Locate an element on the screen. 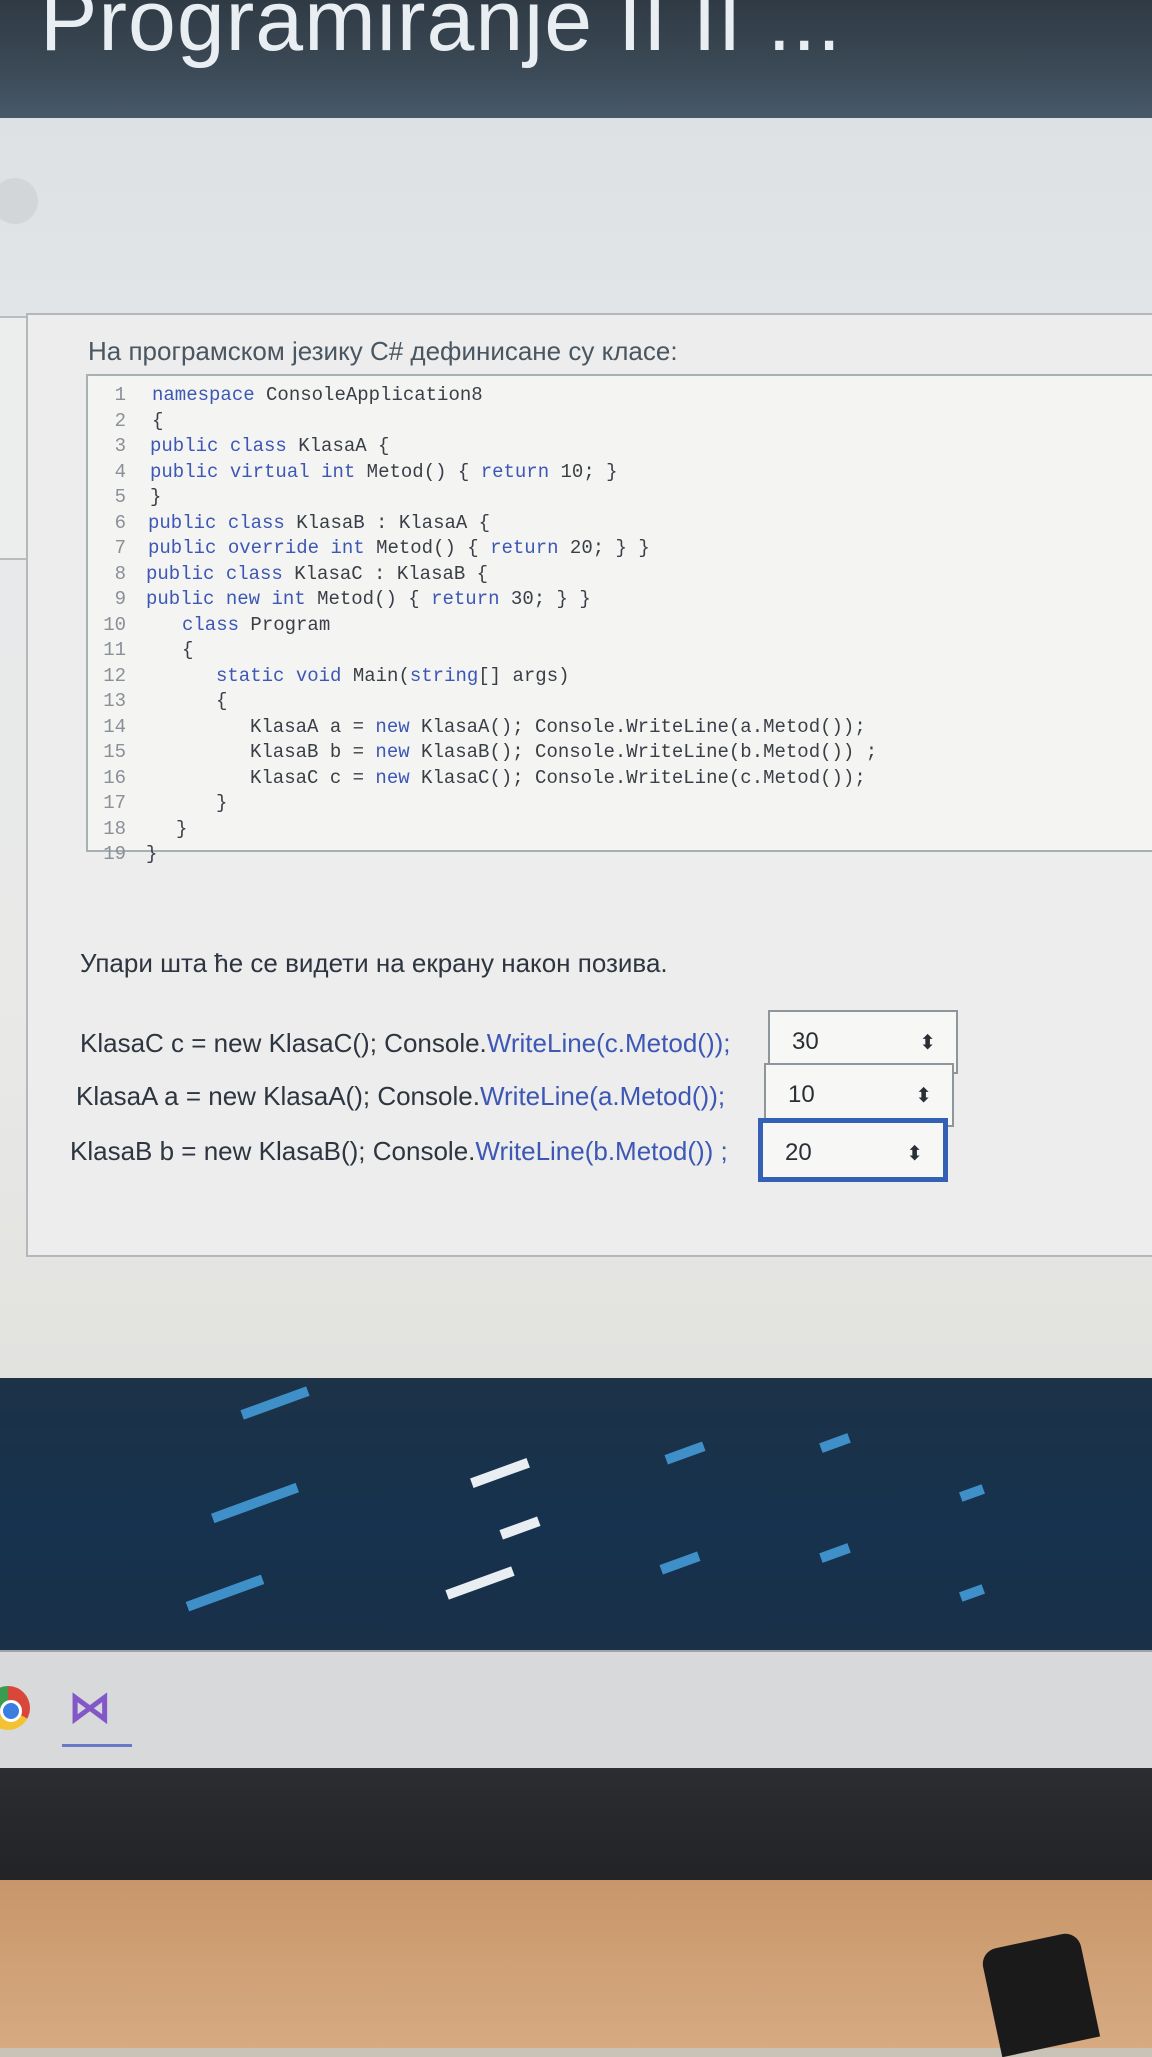 The width and height of the screenshot is (1152, 2057). line-number: 12 is located at coordinates (114, 675).